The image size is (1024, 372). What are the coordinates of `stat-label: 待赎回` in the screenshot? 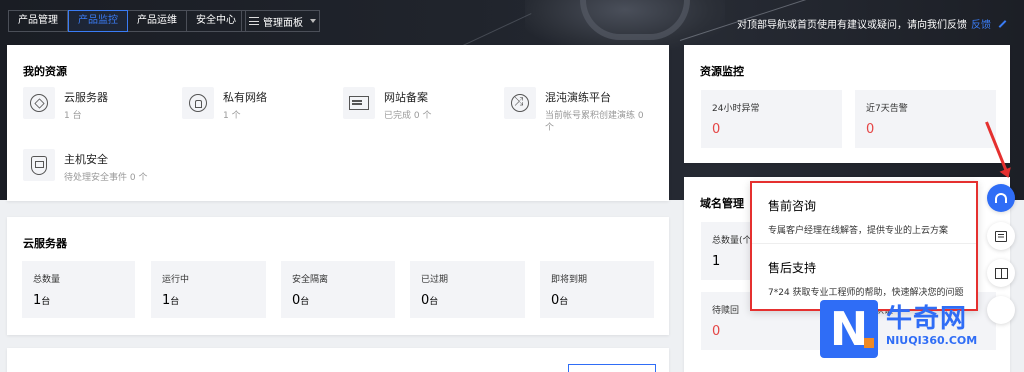 It's located at (726, 311).